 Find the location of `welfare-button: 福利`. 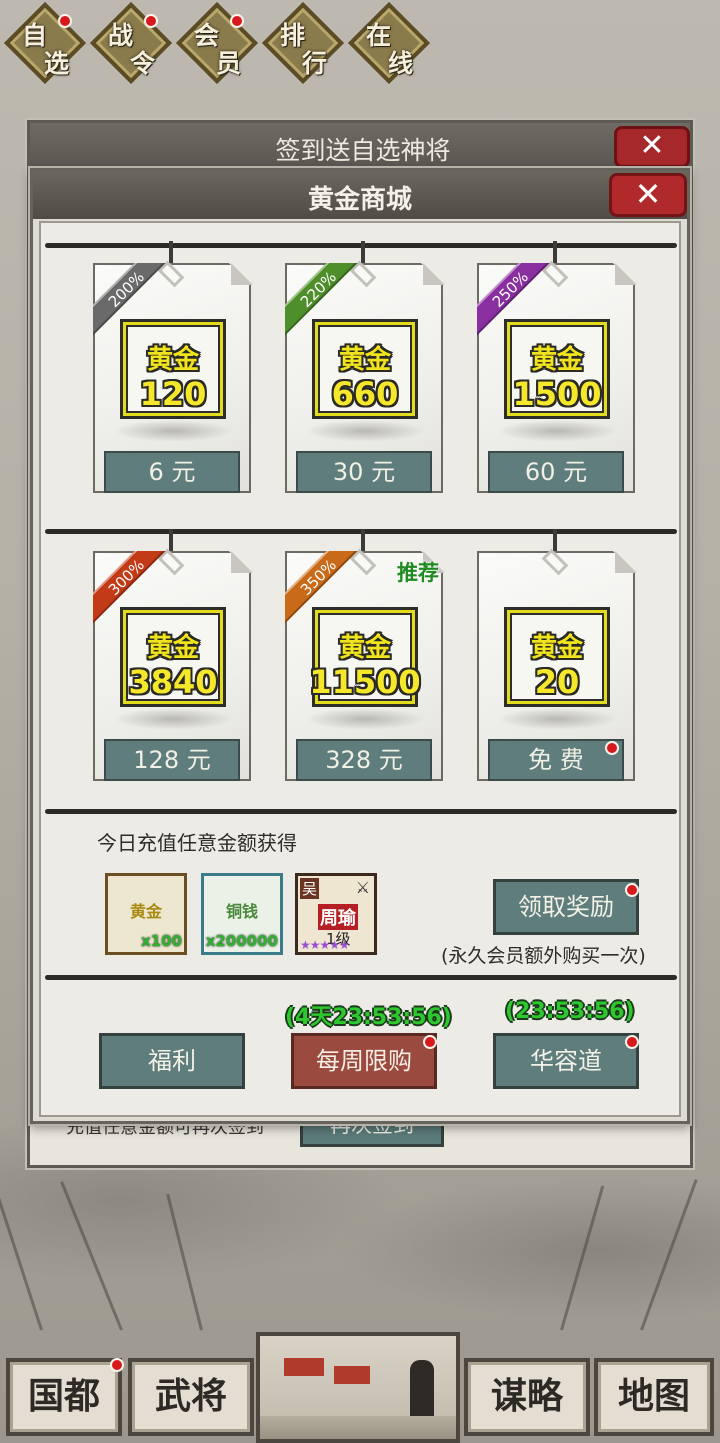

welfare-button: 福利 is located at coordinates (172, 1061).